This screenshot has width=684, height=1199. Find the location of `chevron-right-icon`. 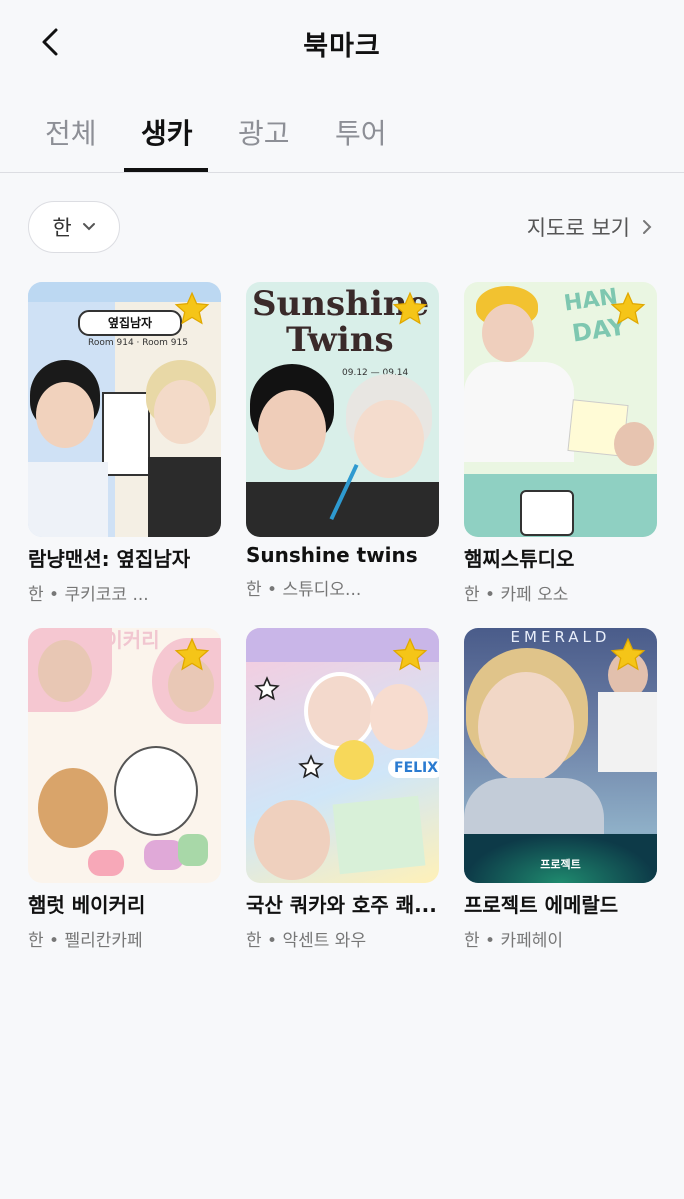

chevron-right-icon is located at coordinates (647, 227).